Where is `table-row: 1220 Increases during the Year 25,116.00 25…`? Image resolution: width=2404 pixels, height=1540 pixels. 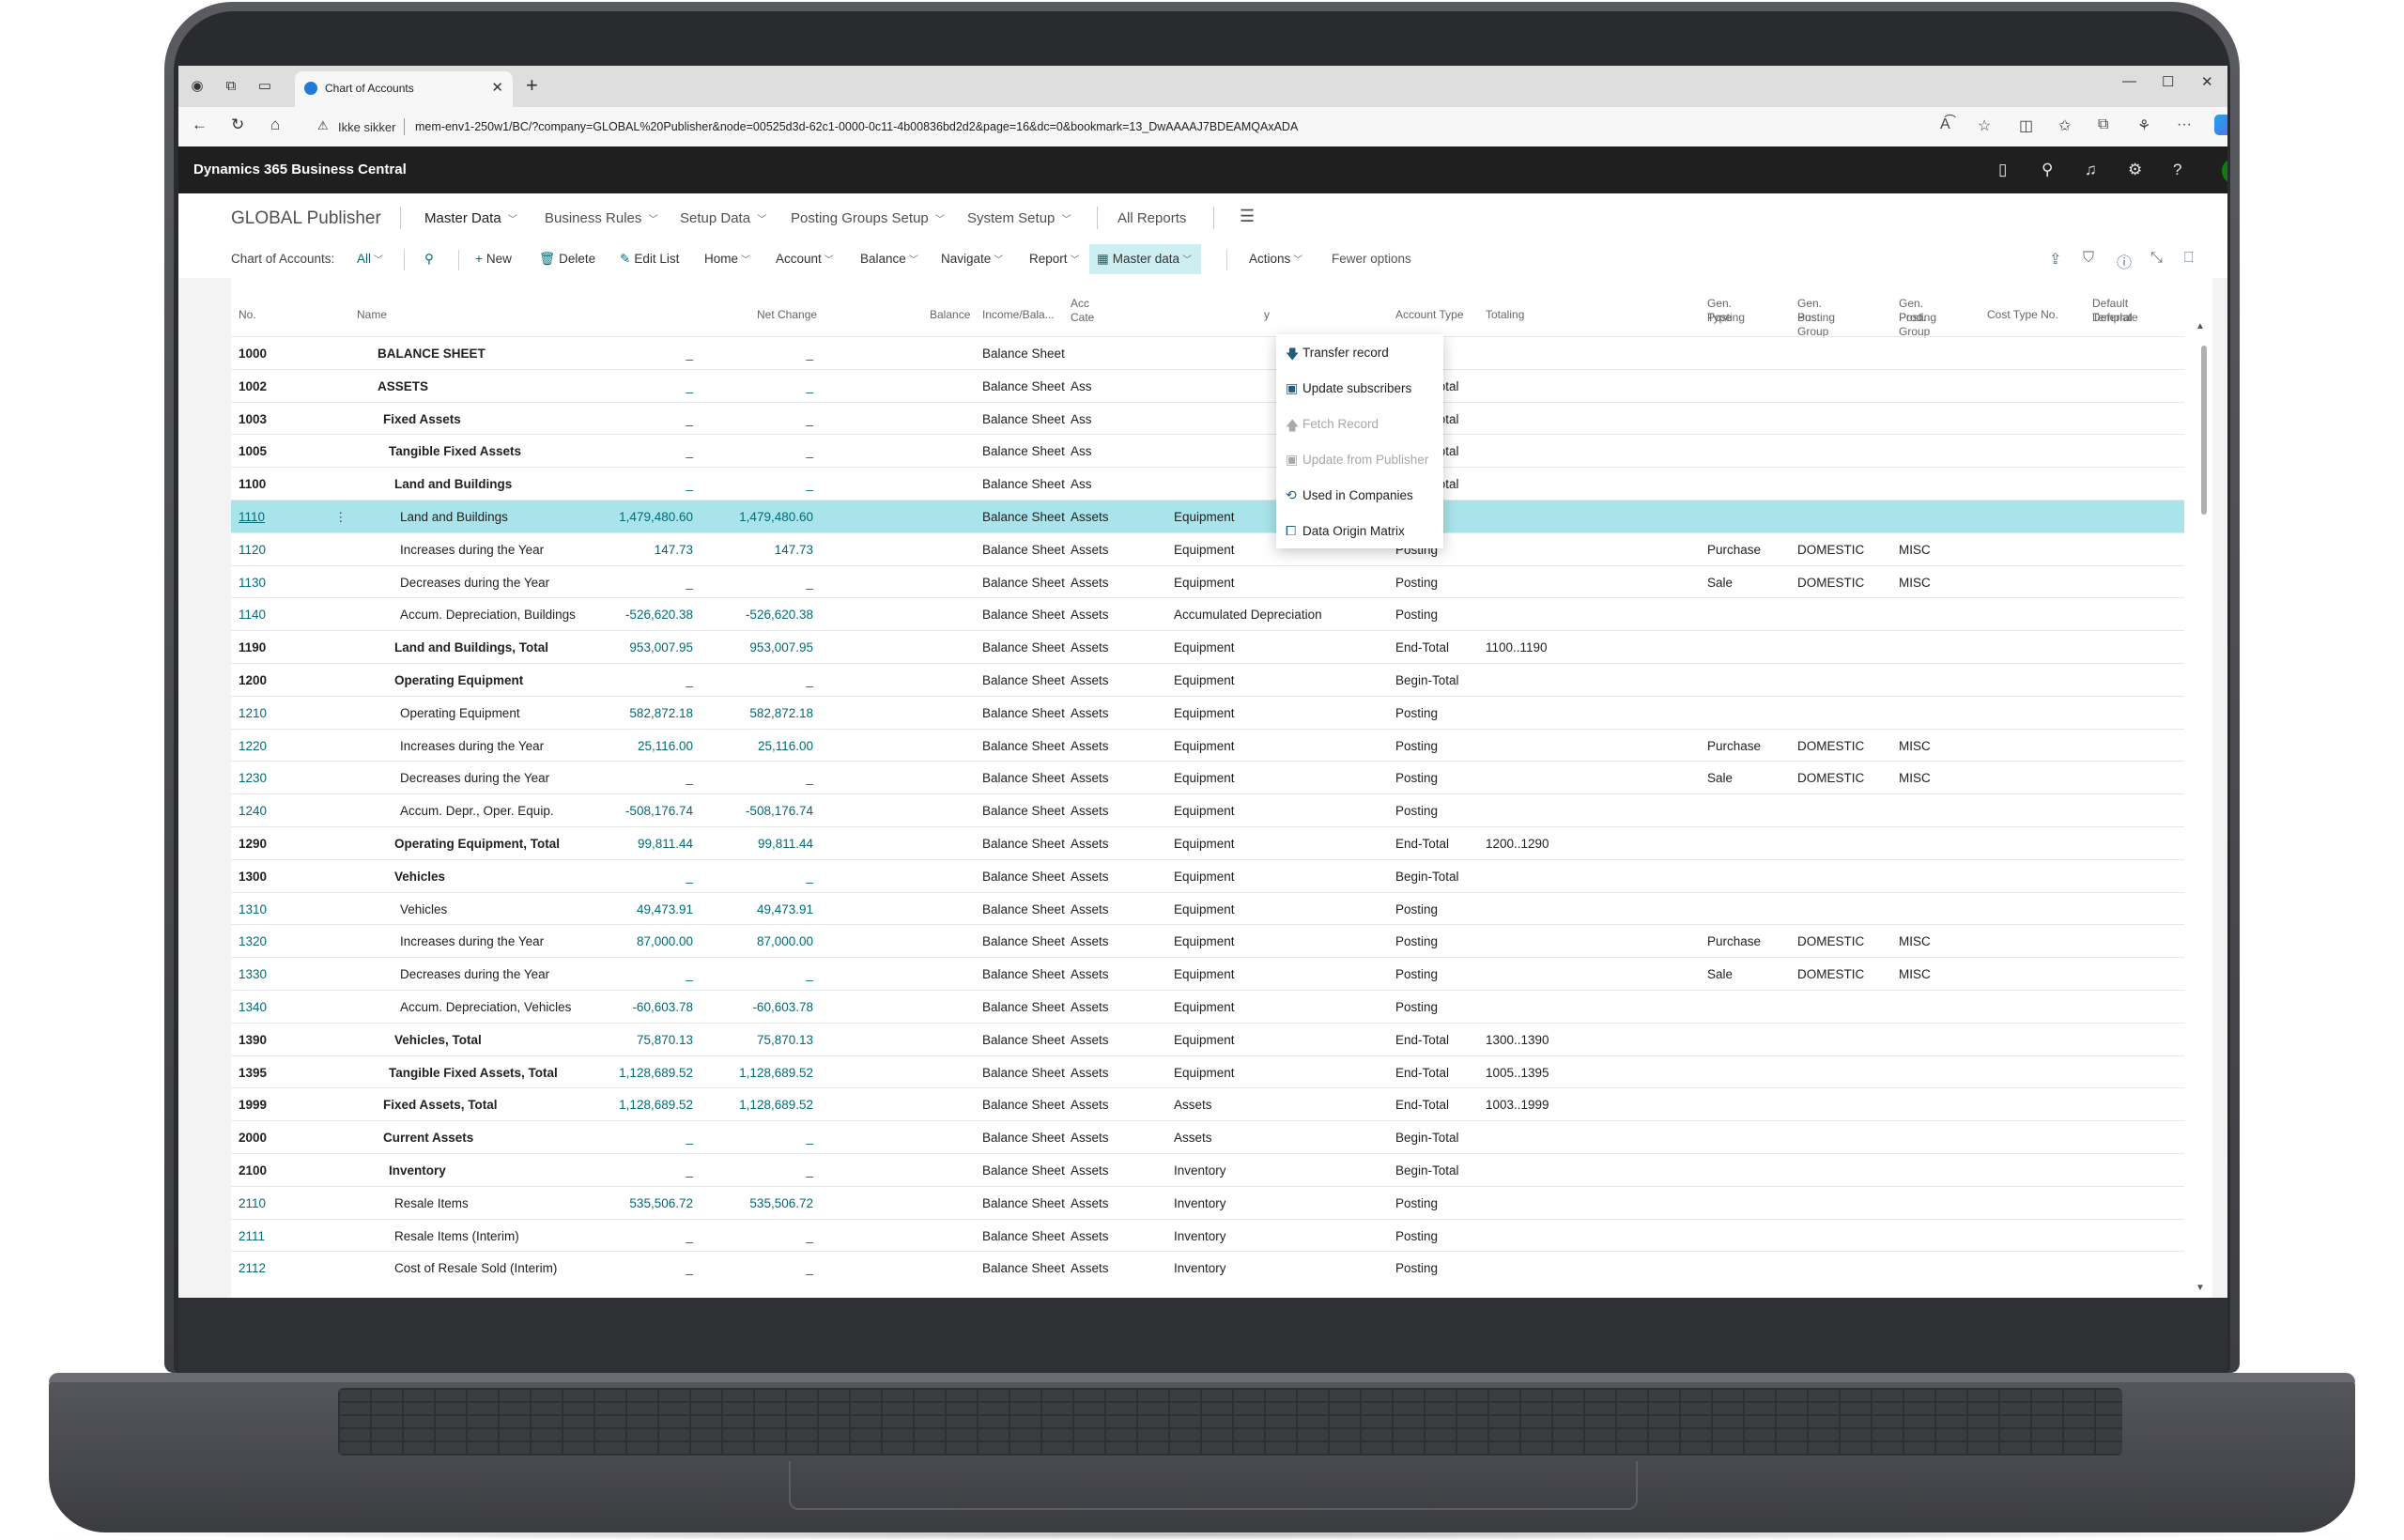
table-row: 1220 Increases during the Year 25,116.00 25… is located at coordinates (1207, 745).